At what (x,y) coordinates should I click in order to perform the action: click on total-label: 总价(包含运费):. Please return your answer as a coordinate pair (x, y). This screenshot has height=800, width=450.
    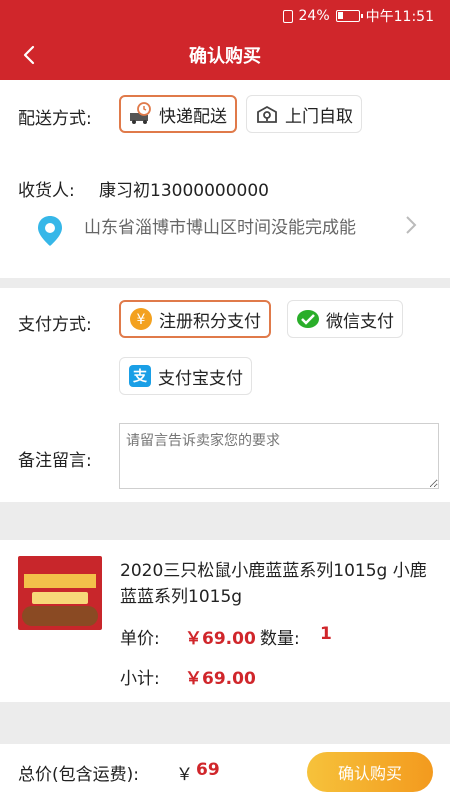
    Looking at the image, I should click on (78, 775).